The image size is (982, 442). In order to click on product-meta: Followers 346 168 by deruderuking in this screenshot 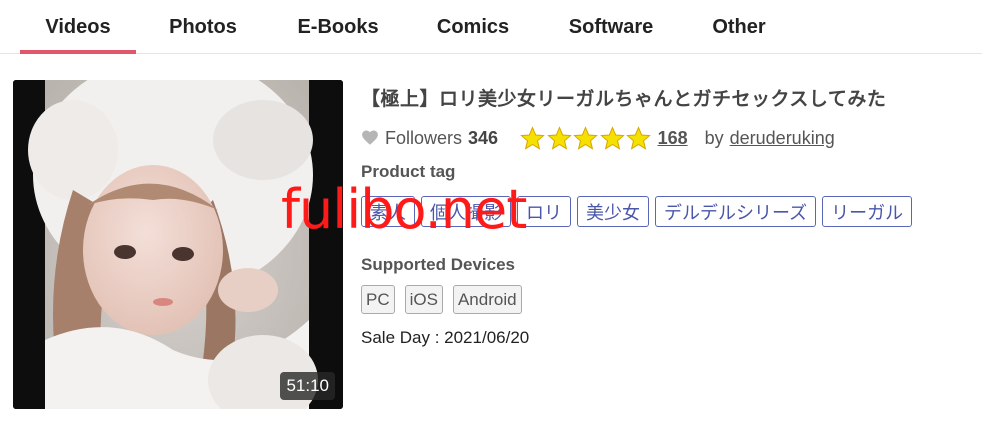, I will do `click(598, 138)`.